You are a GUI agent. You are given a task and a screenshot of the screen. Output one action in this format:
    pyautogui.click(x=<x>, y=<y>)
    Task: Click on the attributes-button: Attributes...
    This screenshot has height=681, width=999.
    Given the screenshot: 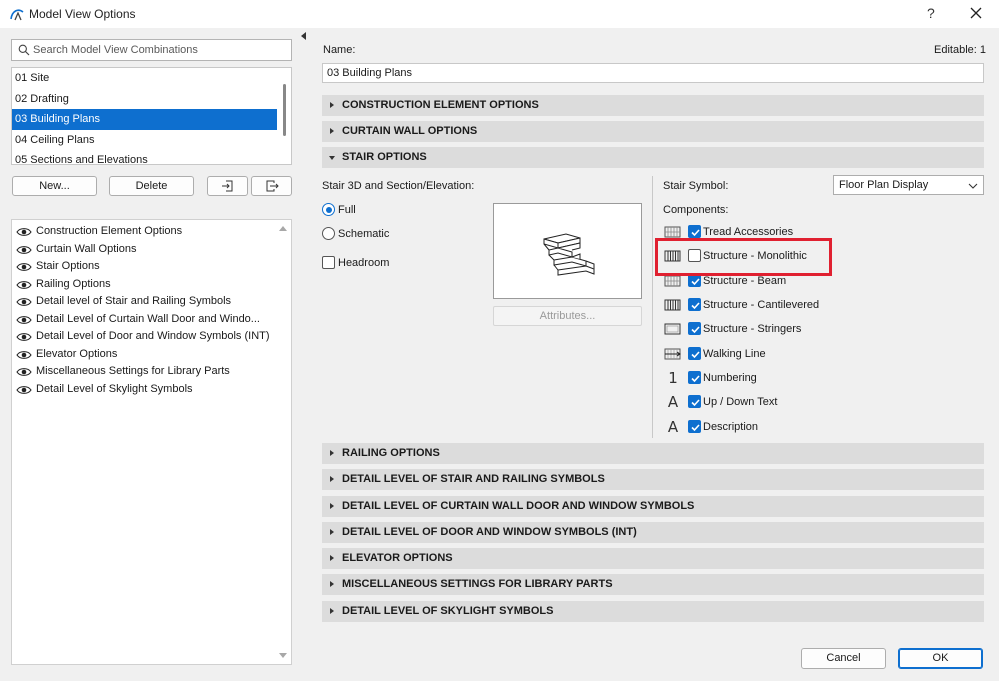 What is the action you would take?
    pyautogui.click(x=567, y=316)
    